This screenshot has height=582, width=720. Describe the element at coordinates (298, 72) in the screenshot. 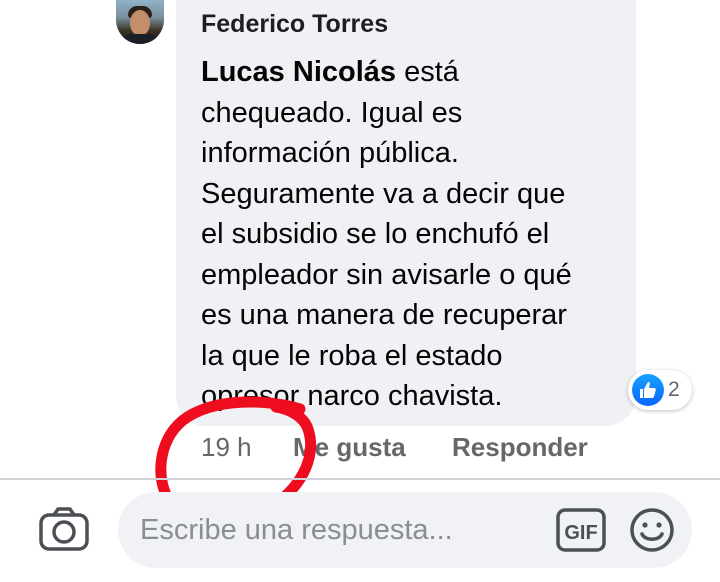

I see `comment-mention: Lucas Nicolás` at that location.